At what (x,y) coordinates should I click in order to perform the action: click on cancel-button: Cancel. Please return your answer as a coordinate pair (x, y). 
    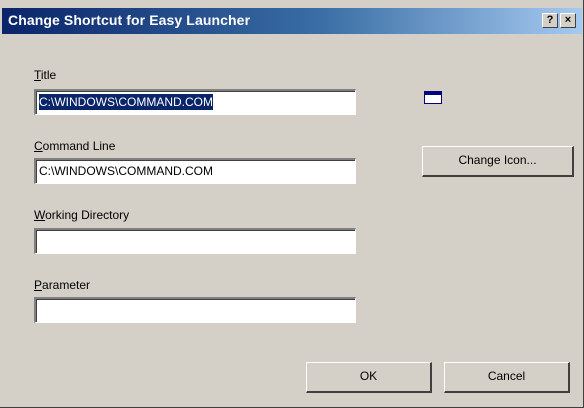
    Looking at the image, I should click on (507, 377).